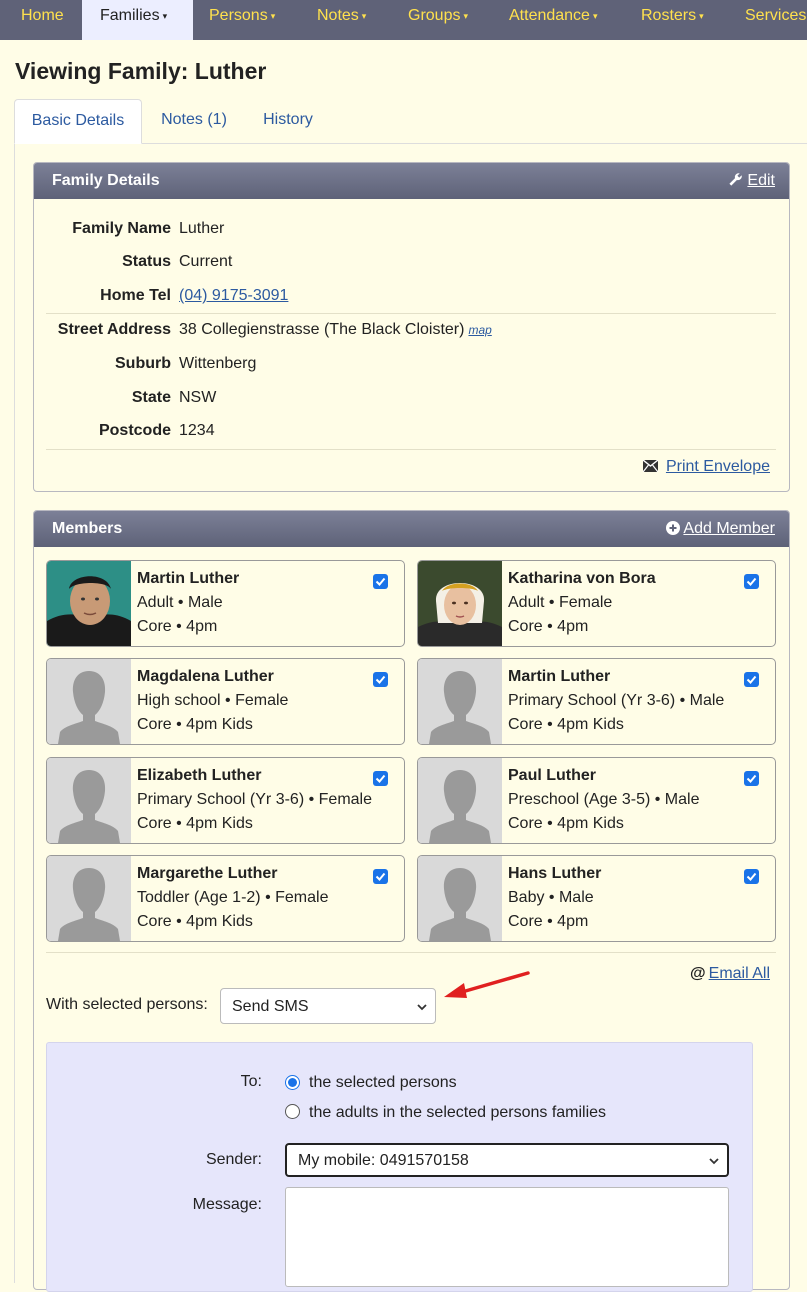 Image resolution: width=807 pixels, height=1292 pixels. Describe the element at coordinates (227, 1204) in the screenshot. I see `message-label: Message:` at that location.